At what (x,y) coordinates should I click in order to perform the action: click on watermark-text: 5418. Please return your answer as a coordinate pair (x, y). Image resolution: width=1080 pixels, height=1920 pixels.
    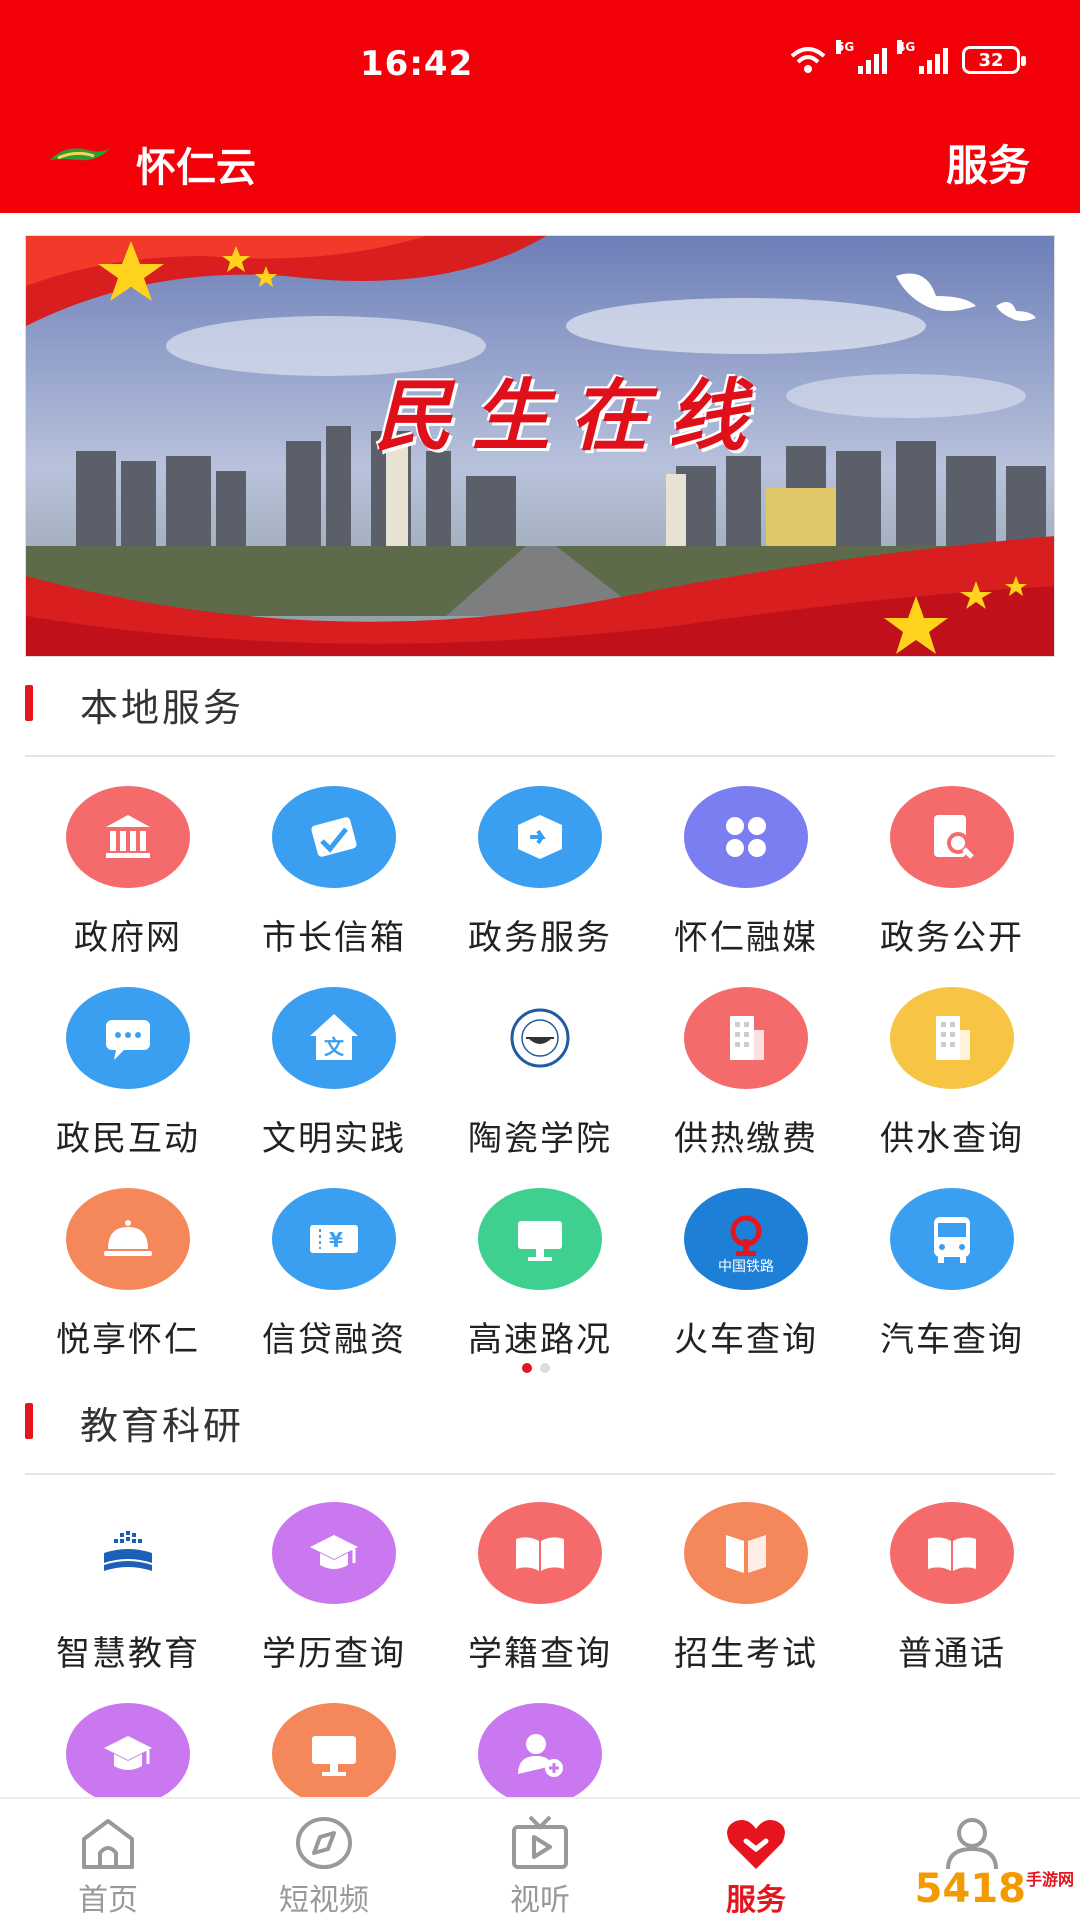
    Looking at the image, I should click on (970, 1889).